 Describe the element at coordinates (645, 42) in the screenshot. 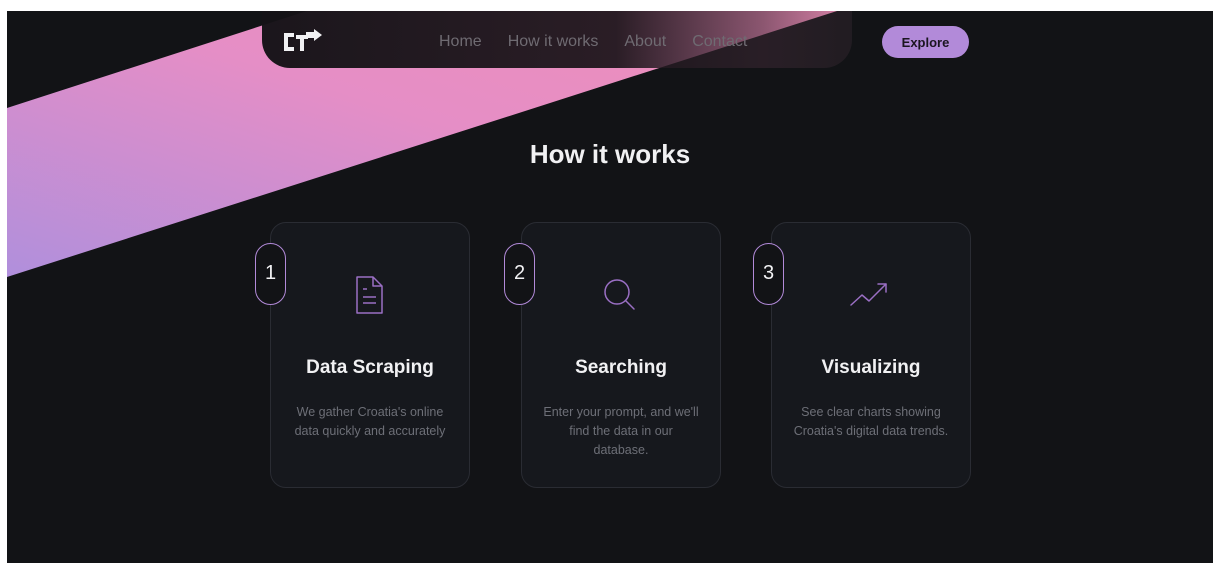

I see `nav-link-about: About` at that location.